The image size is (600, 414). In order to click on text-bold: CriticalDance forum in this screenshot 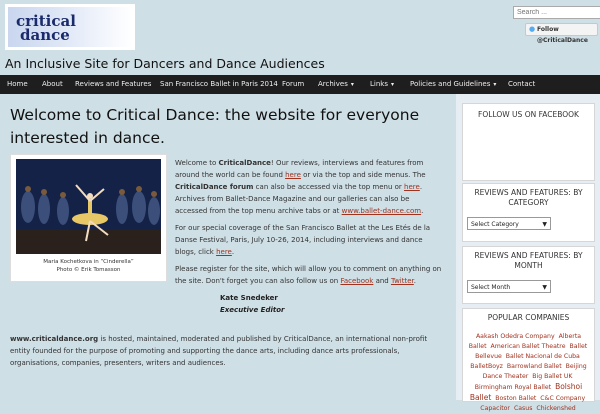, I will do `click(214, 187)`.